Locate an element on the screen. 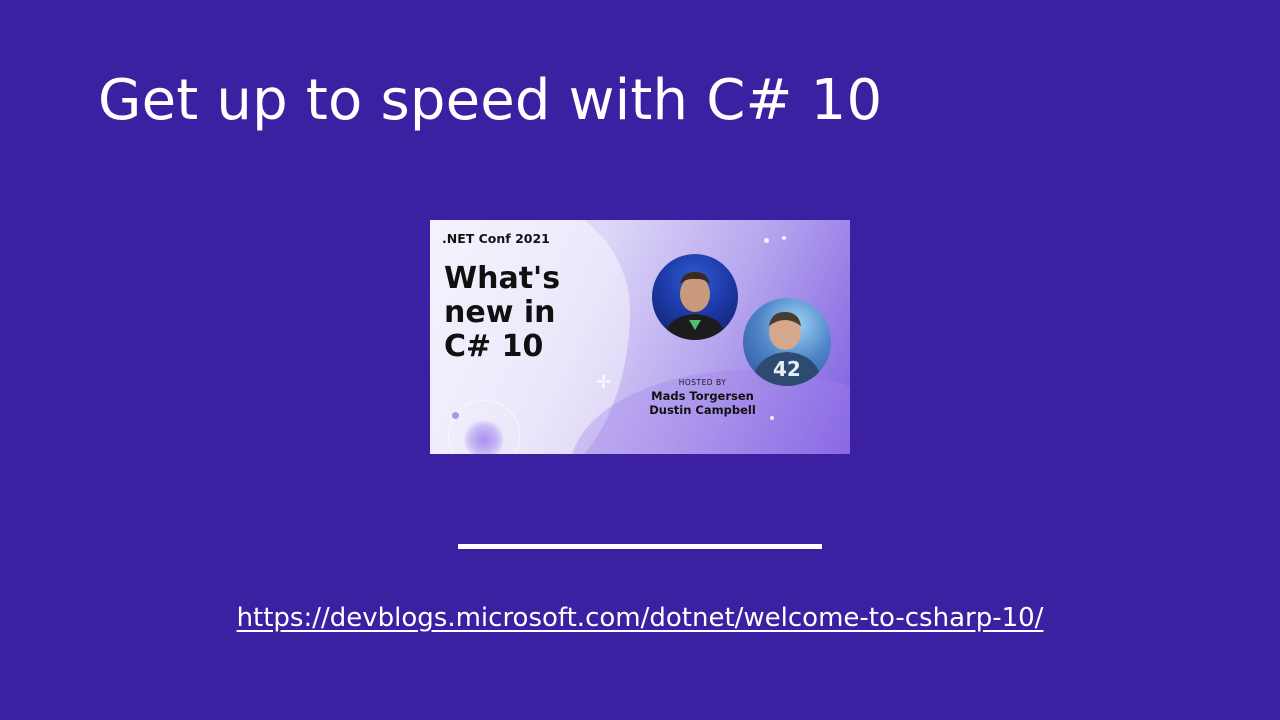 This screenshot has width=1280, height=720. shirt-number: 42 is located at coordinates (787, 369).